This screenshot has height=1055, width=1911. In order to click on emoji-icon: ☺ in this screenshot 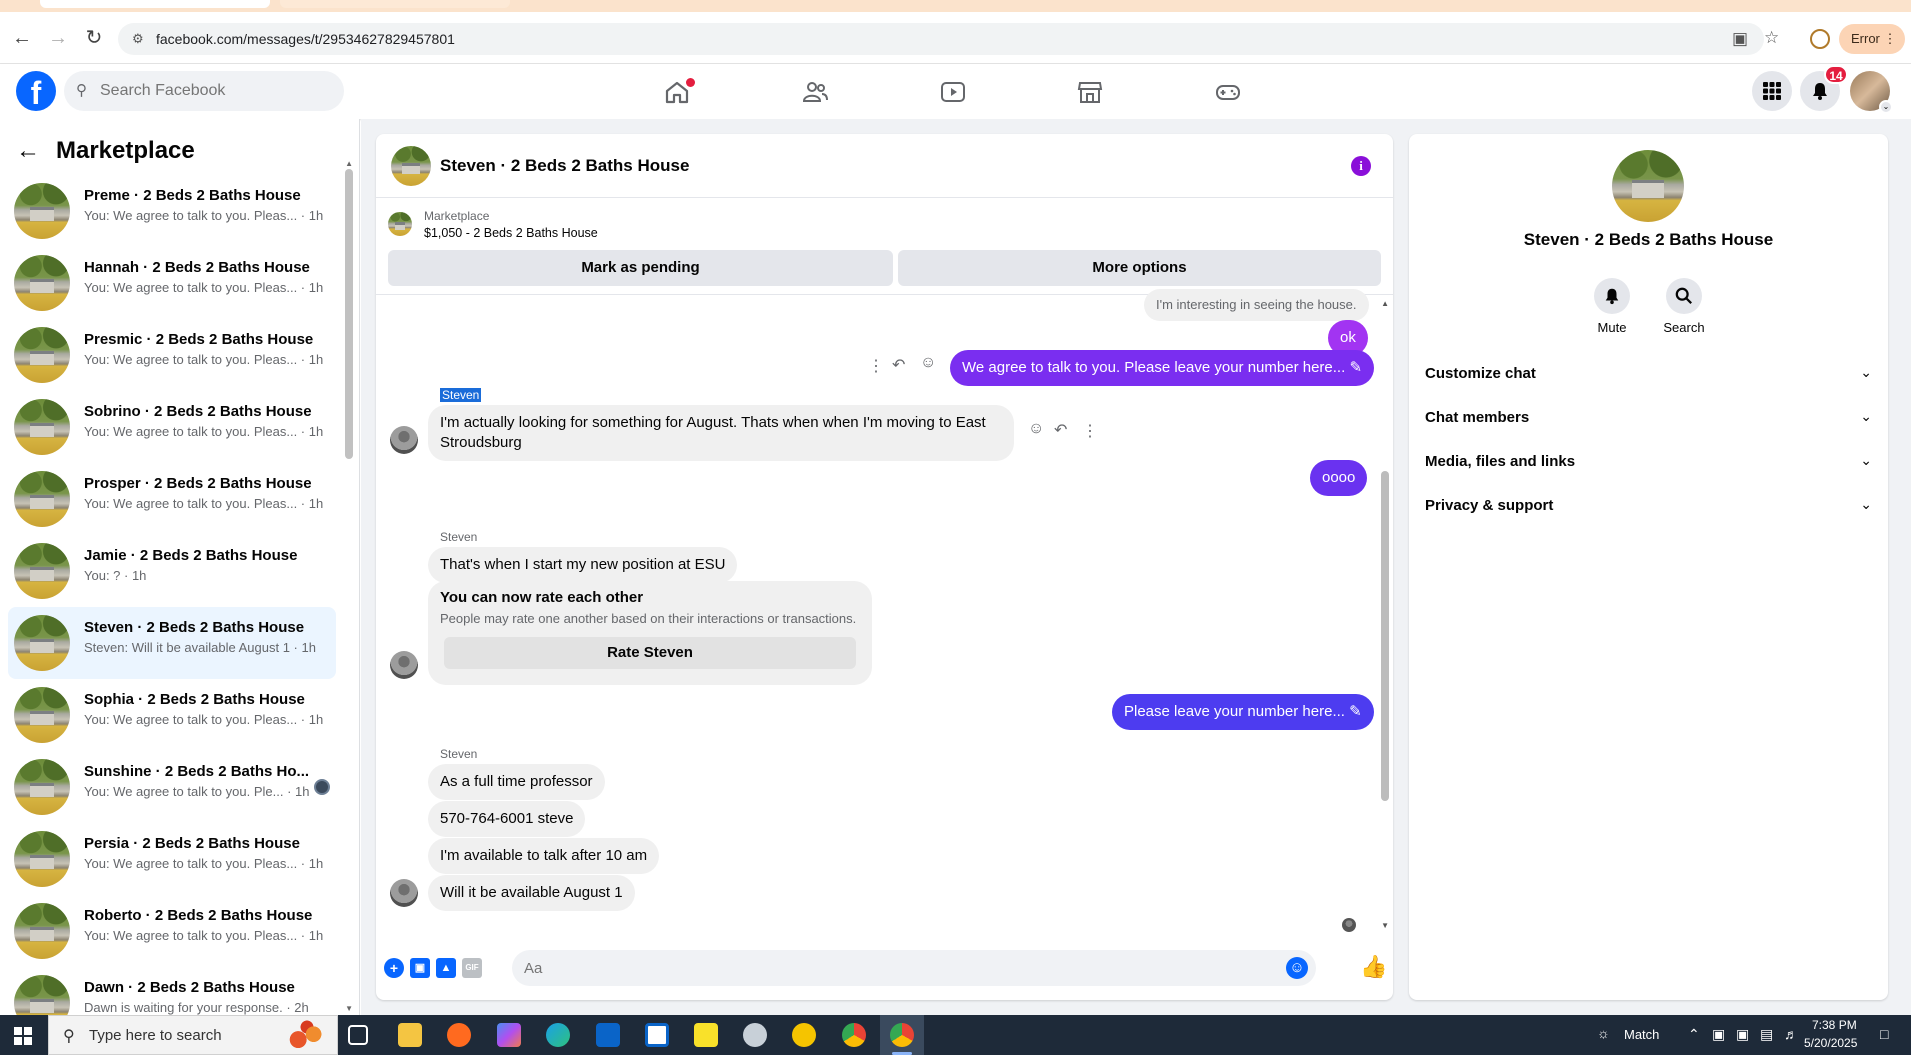, I will do `click(1297, 968)`.